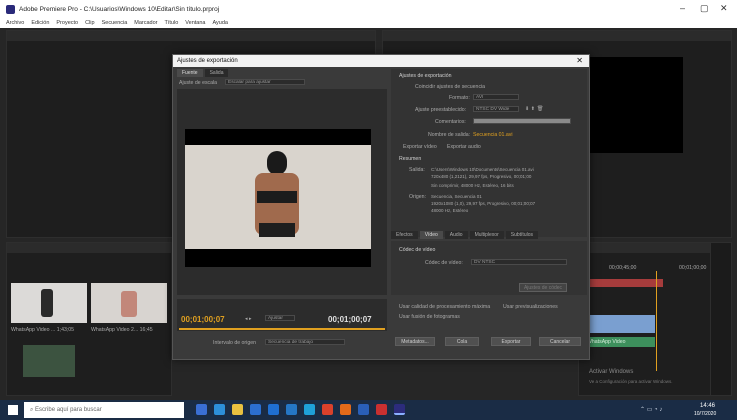 The height and width of the screenshot is (420, 737). Describe the element at coordinates (278, 197) in the screenshot. I see `preview-frame` at that location.